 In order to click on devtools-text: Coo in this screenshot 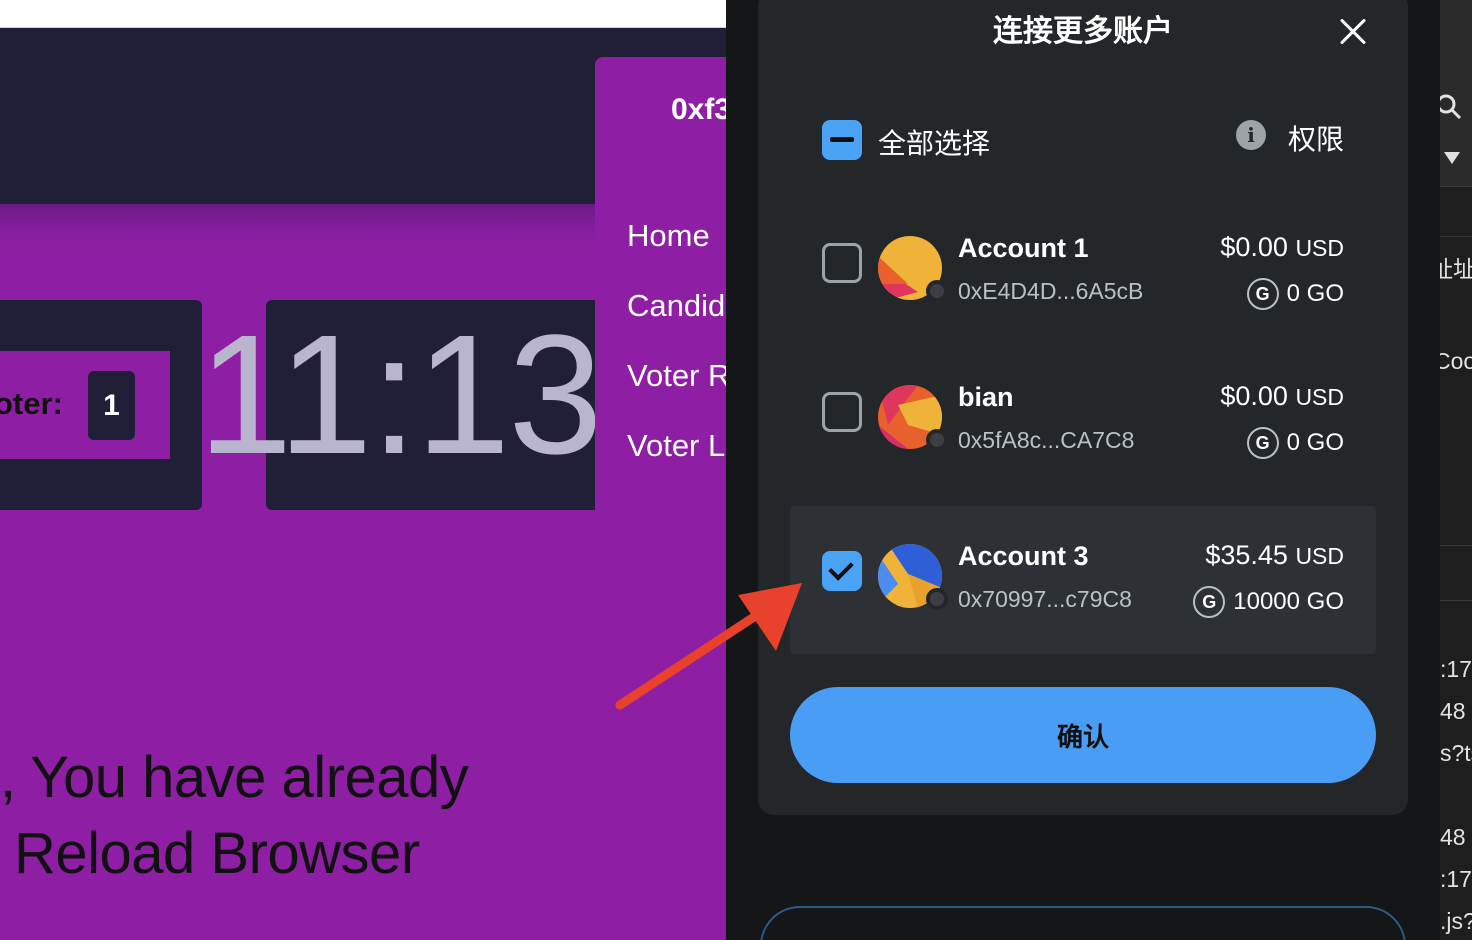, I will do `click(1456, 361)`.